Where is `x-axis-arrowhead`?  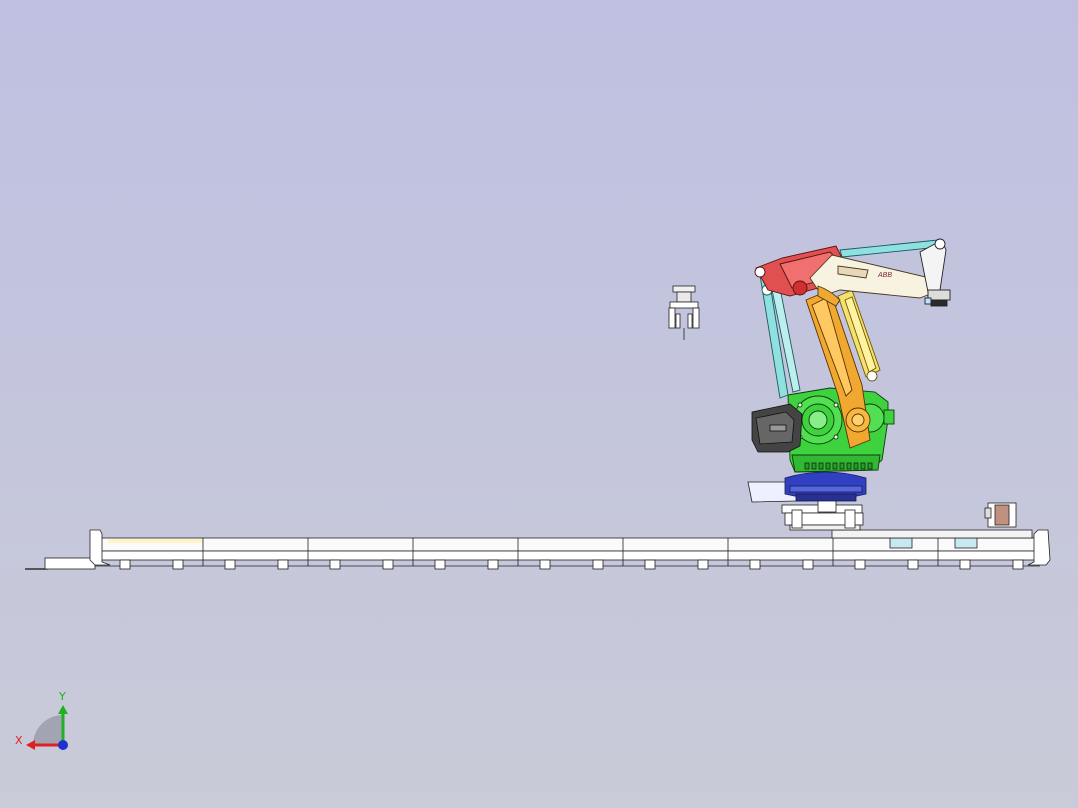
x-axis-arrowhead is located at coordinates (30, 745).